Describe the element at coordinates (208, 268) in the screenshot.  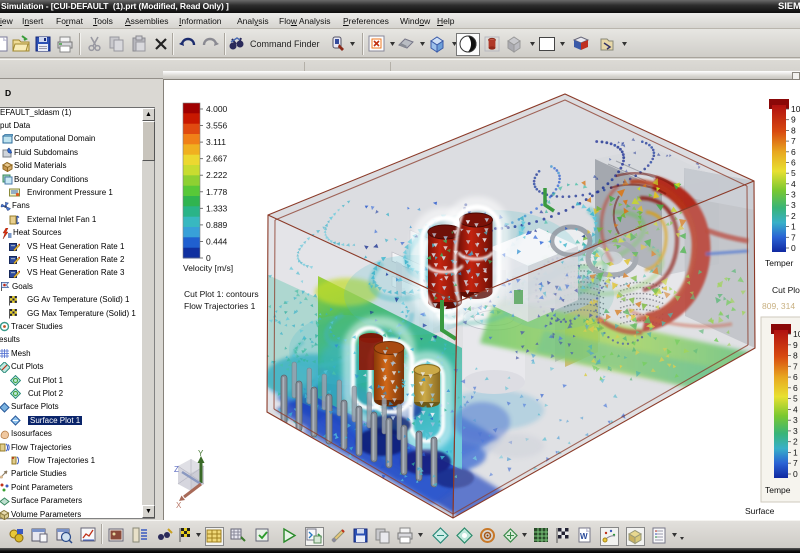
I see `svg-text: Velocity [m/s]` at that location.